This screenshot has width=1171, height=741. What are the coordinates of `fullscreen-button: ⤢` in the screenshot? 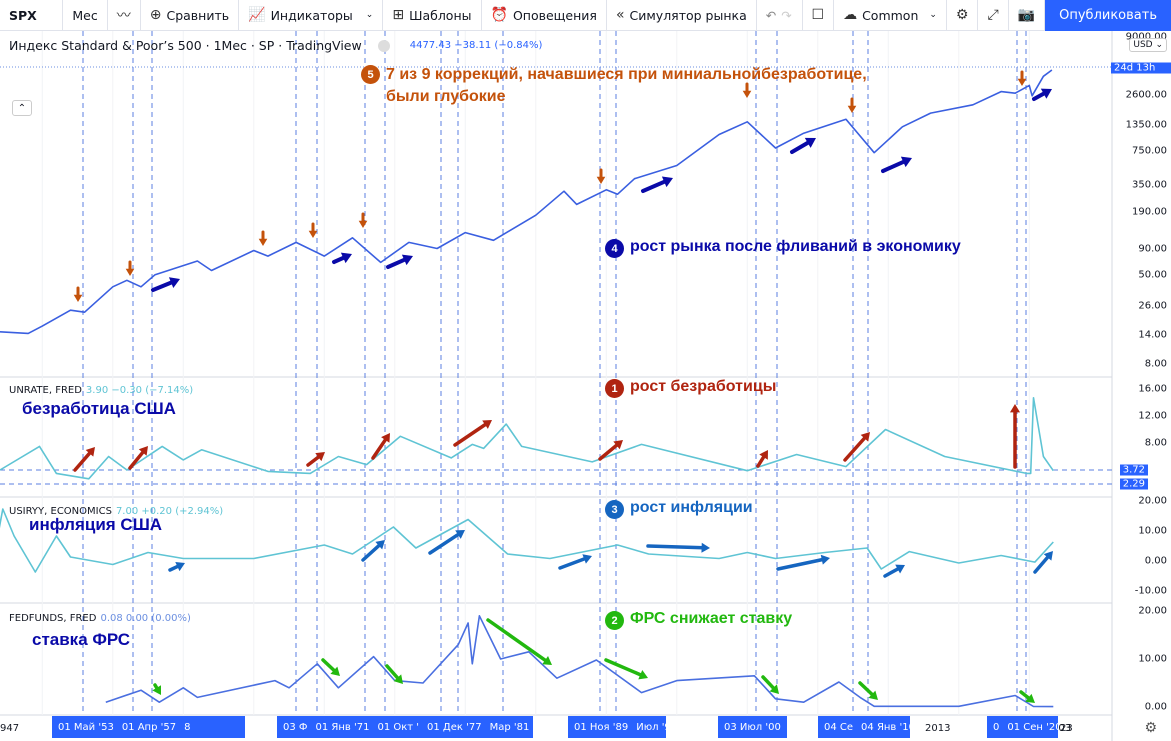 It's located at (993, 15).